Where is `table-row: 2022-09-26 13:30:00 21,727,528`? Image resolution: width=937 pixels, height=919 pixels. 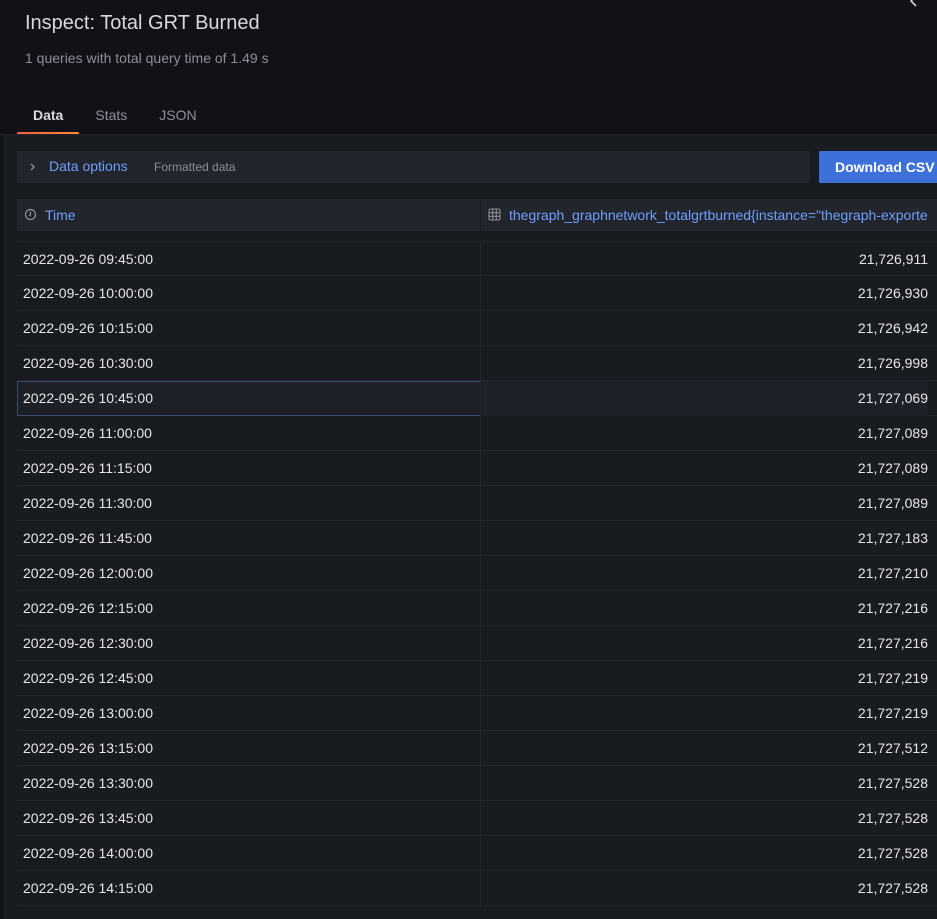
table-row: 2022-09-26 13:30:00 21,727,528 is located at coordinates (477, 783).